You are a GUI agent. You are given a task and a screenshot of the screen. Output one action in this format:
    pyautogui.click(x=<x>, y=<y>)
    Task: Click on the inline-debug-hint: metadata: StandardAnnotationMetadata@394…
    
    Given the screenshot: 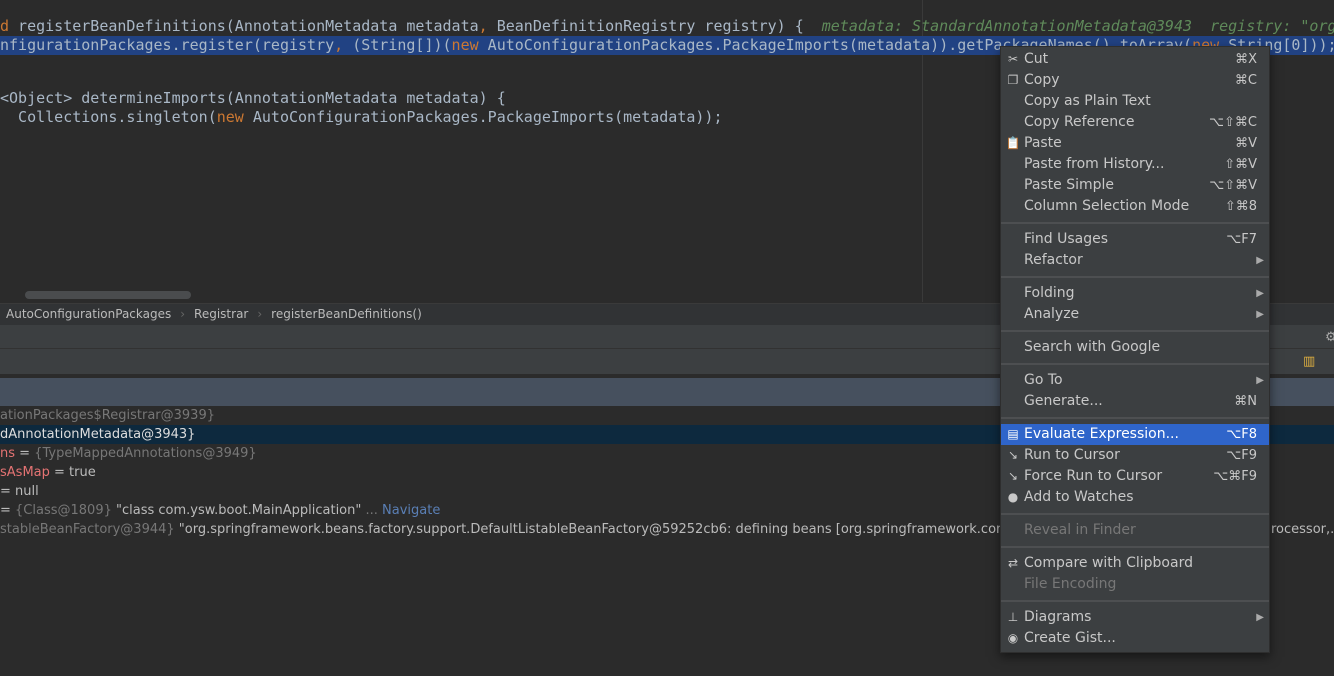 What is the action you would take?
    pyautogui.click(x=1077, y=26)
    